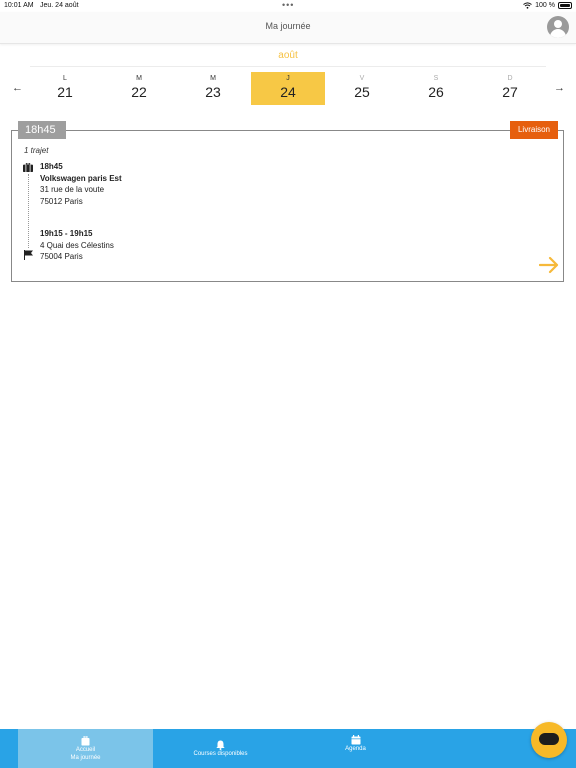  I want to click on delivery-type-badge: Livraison, so click(534, 130).